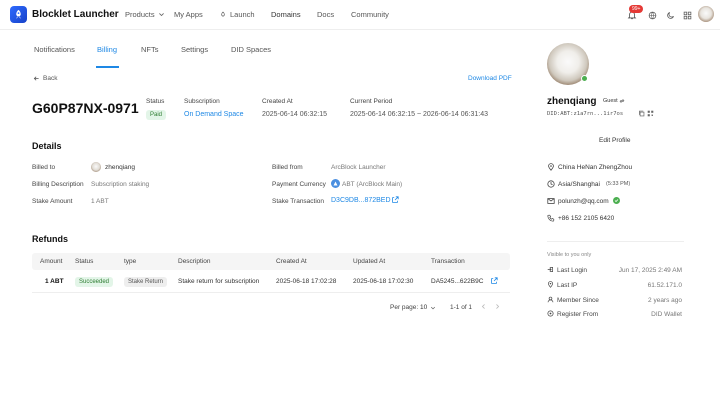 Image resolution: width=720 pixels, height=414 pixels. Describe the element at coordinates (85, 108) in the screenshot. I see `invoice-id: G60P87NX-0971` at that location.